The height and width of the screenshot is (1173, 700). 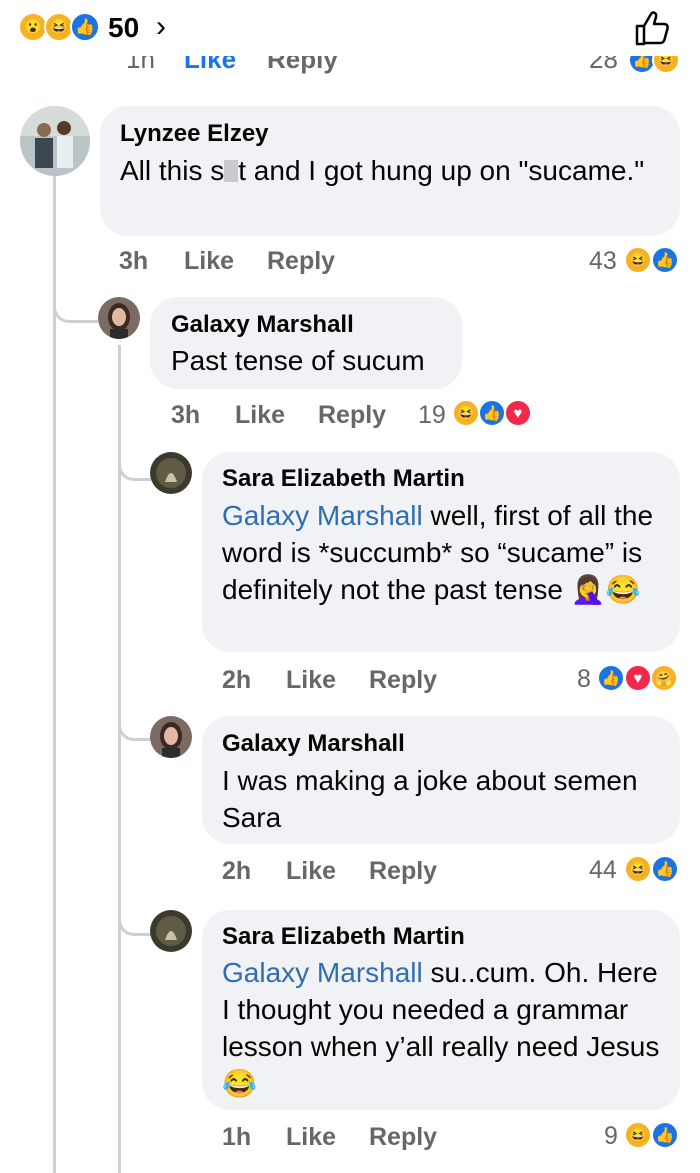 What do you see at coordinates (588, 589) in the screenshot?
I see `emoji: 🤦‍♀️` at bounding box center [588, 589].